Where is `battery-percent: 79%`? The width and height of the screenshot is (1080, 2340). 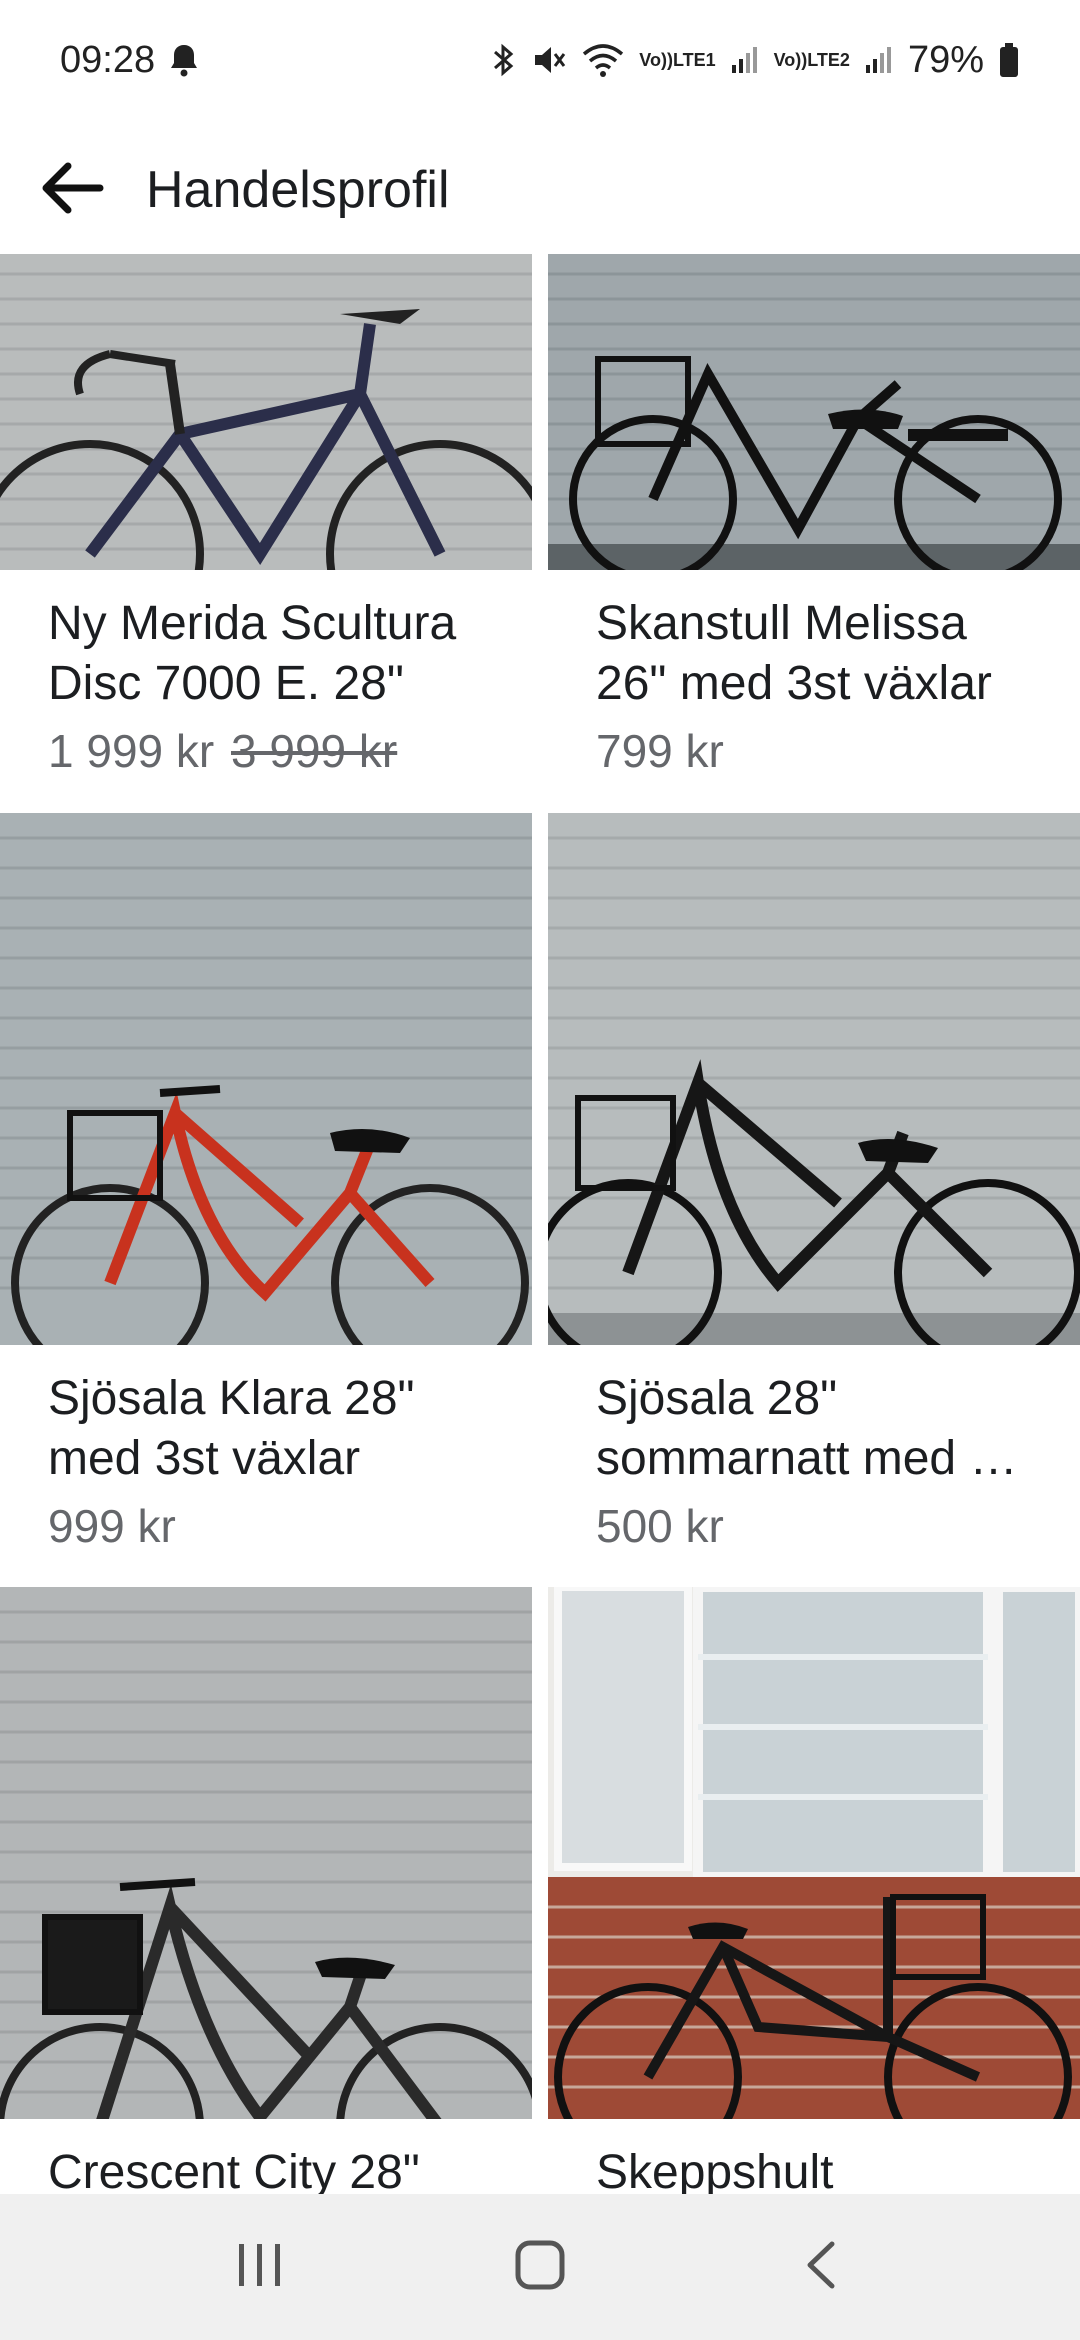
battery-percent: 79% is located at coordinates (945, 59).